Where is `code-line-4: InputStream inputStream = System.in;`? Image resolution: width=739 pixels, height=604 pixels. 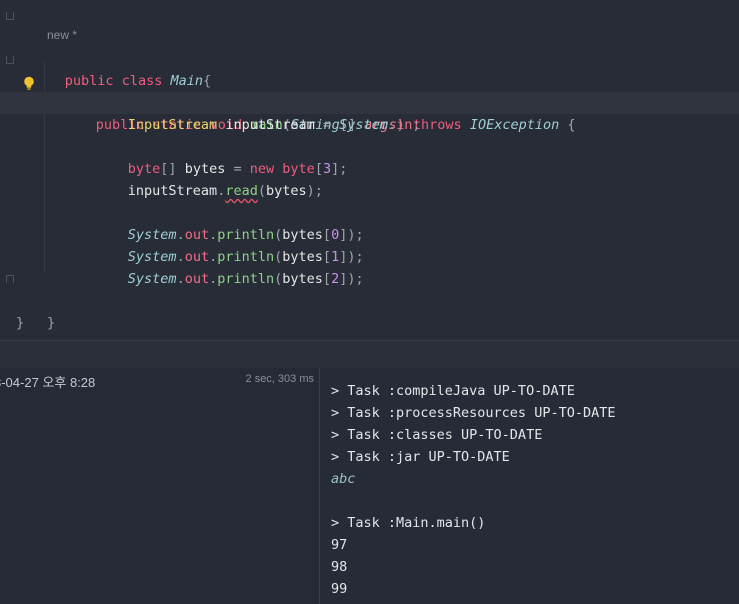 code-line-4: InputStream inputStream = System.in; is located at coordinates (369, 101).